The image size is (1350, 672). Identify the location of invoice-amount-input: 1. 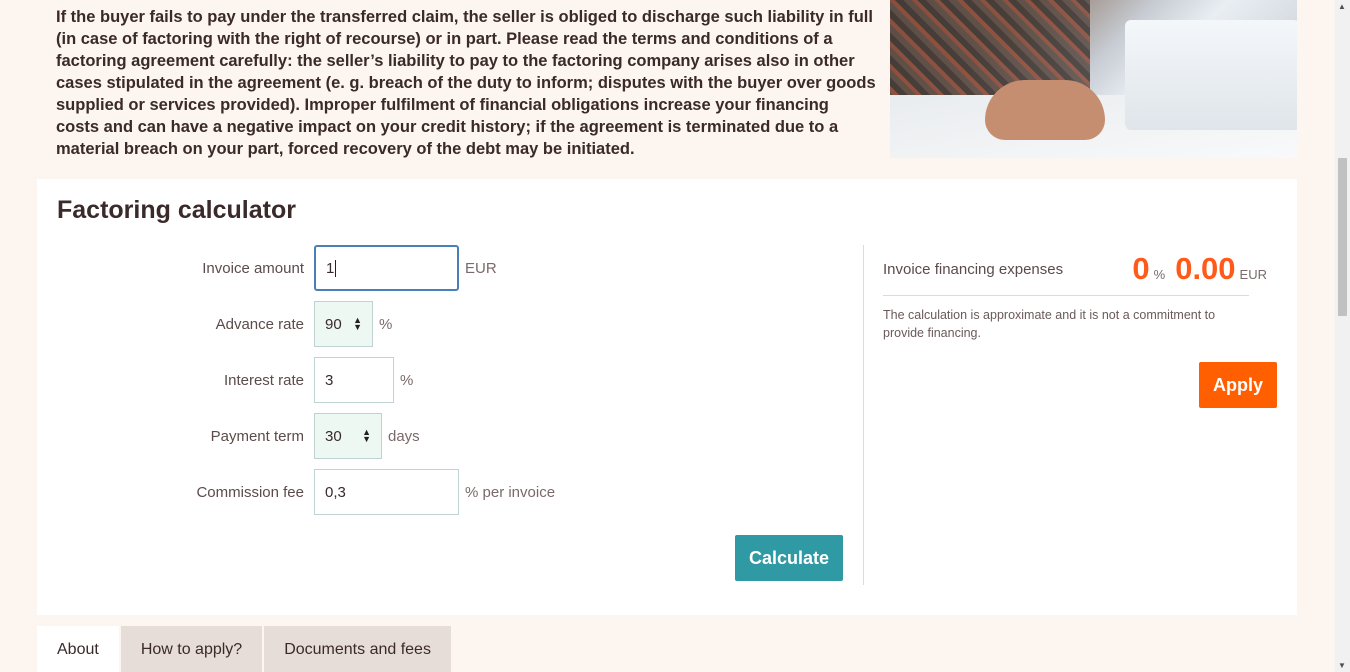
(386, 268).